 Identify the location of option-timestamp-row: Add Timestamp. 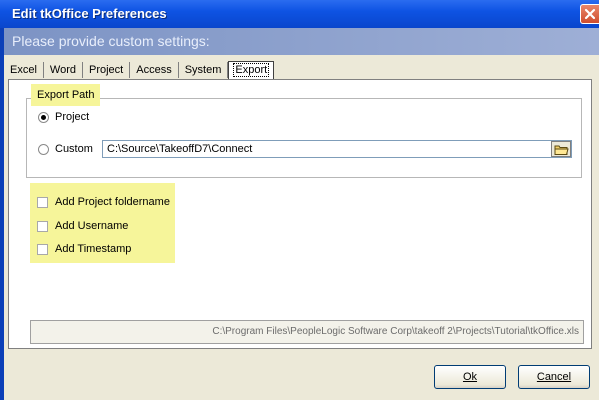
(84, 249).